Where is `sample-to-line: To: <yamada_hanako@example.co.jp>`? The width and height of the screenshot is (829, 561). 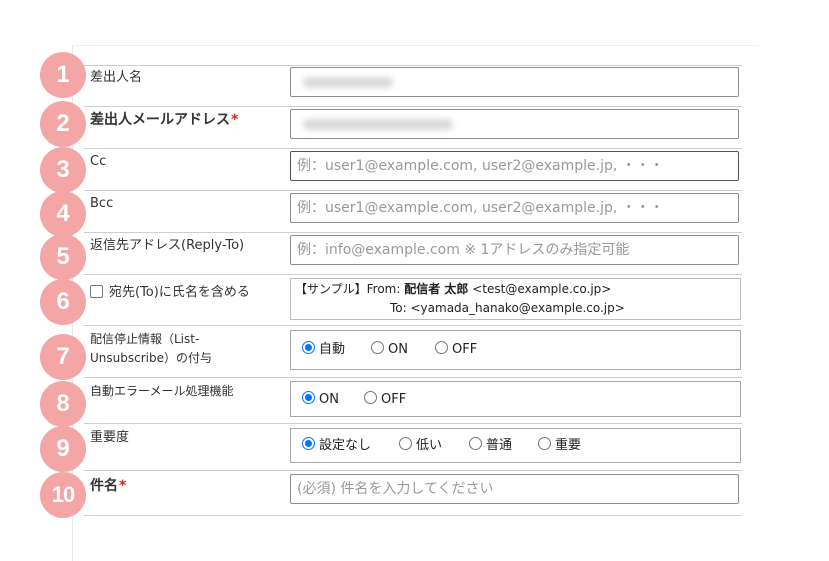
sample-to-line: To: <yamada_hanako@example.co.jp> is located at coordinates (507, 308).